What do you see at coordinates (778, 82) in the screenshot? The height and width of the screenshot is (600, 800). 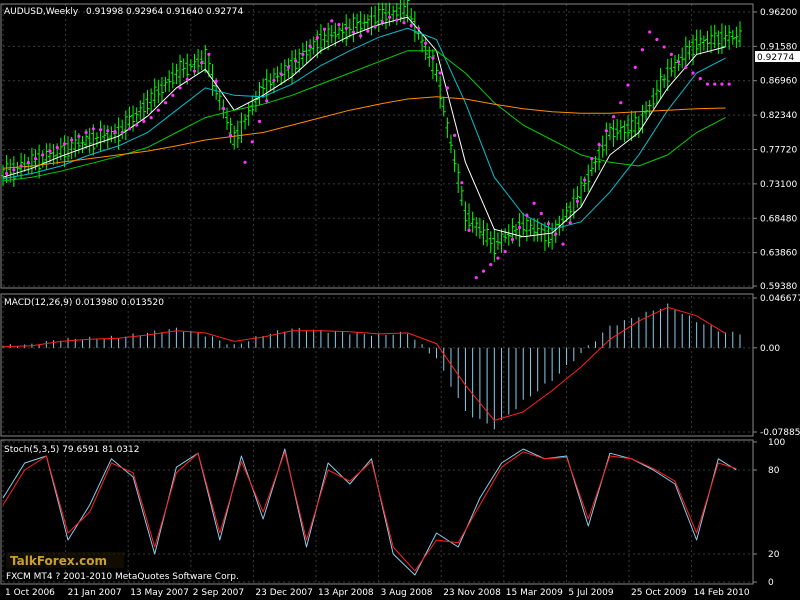 I see `price-y-tick-label: 0.86960` at bounding box center [778, 82].